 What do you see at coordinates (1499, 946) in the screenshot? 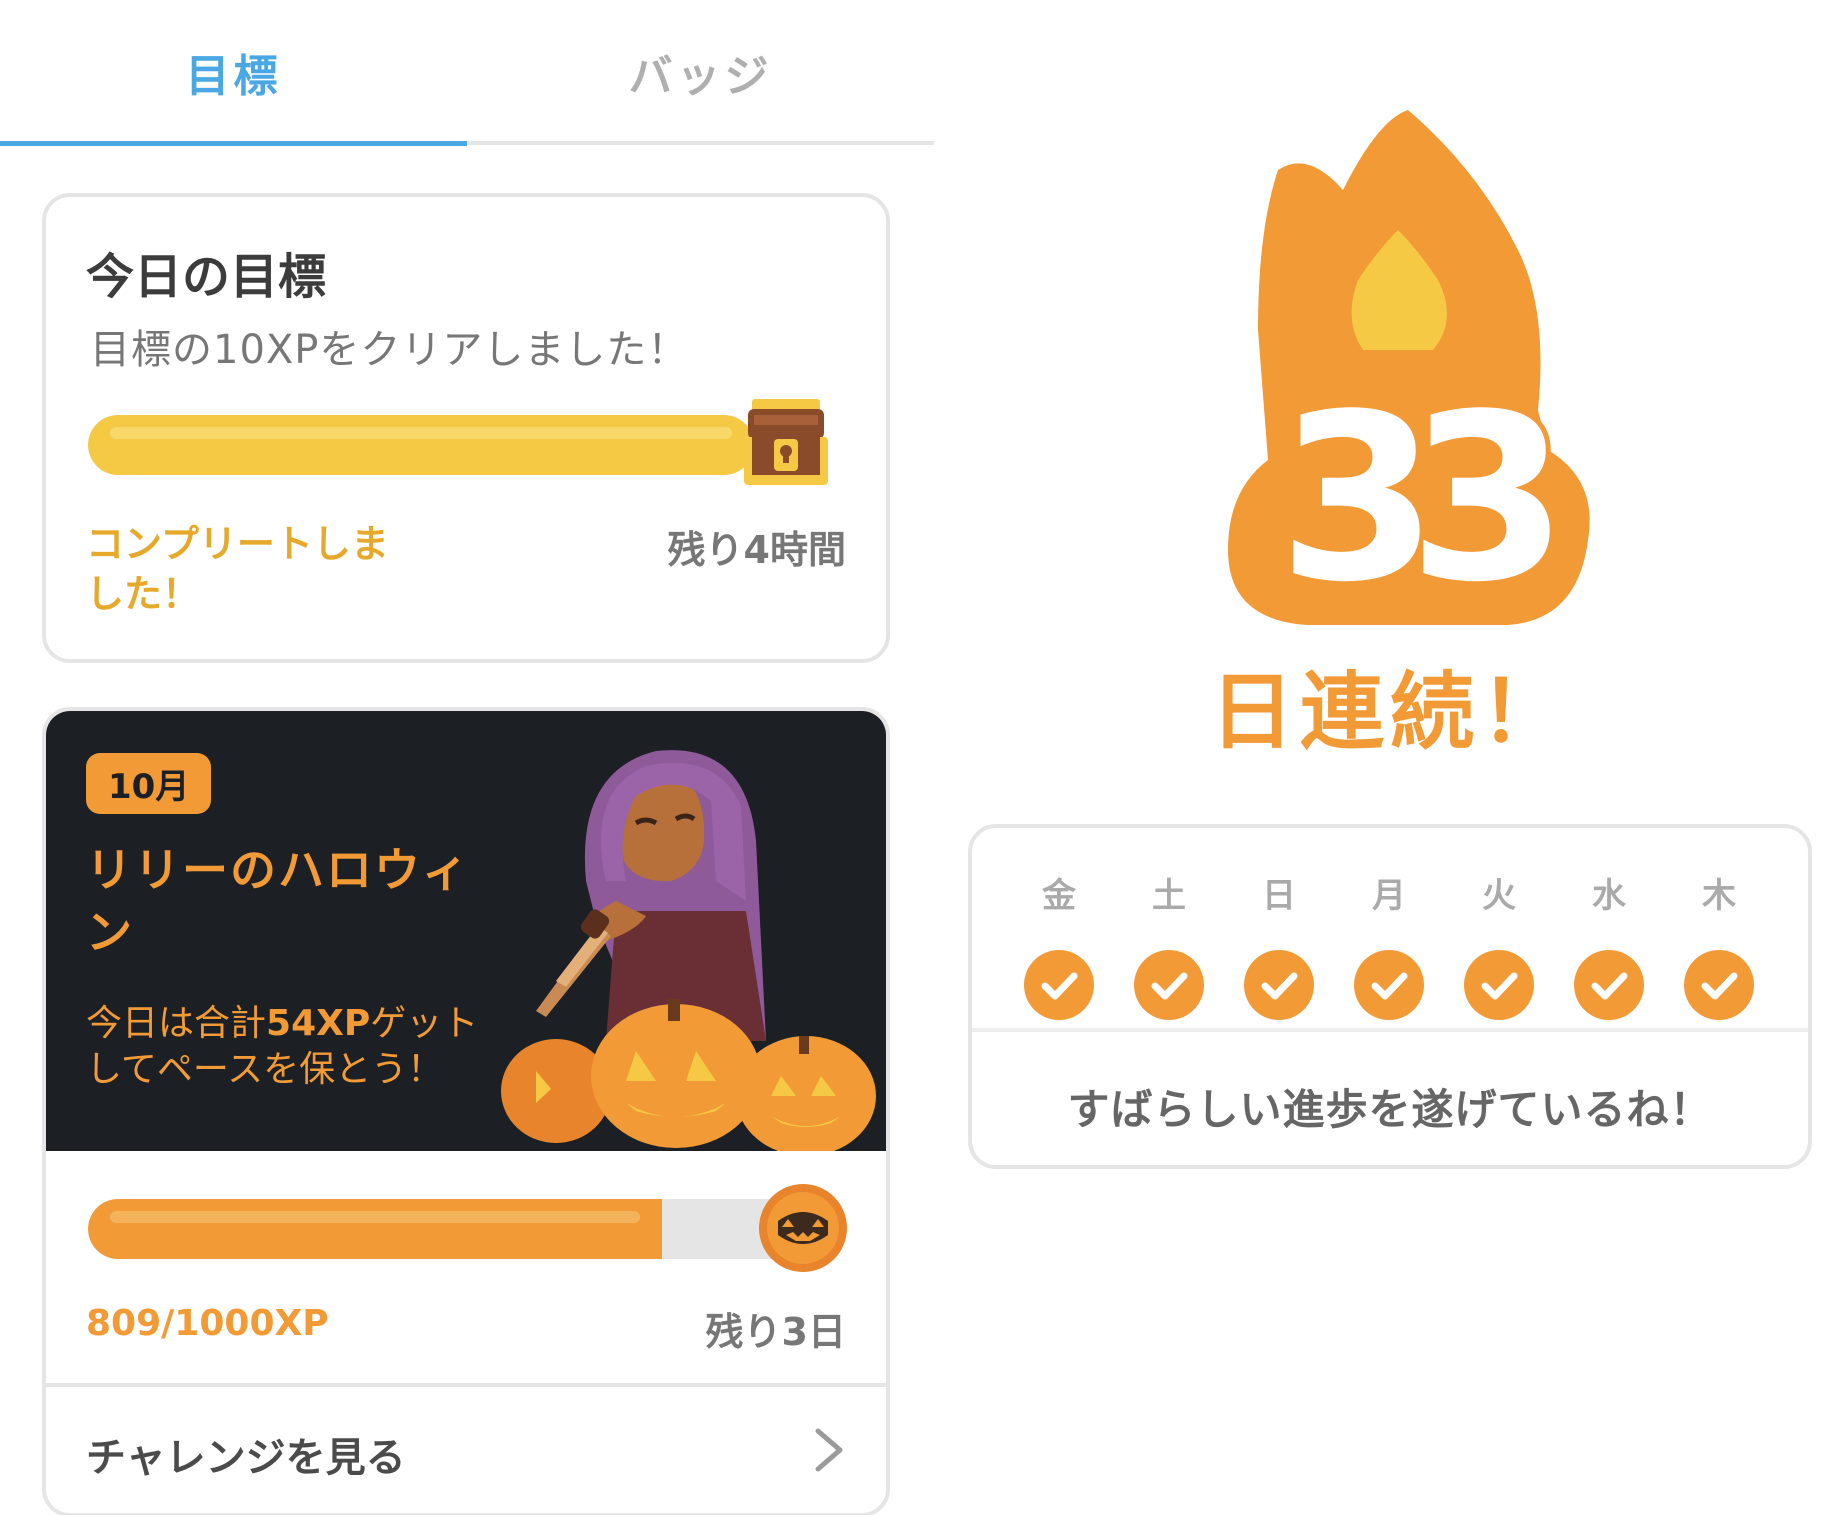
I see `weekday-item: 火` at bounding box center [1499, 946].